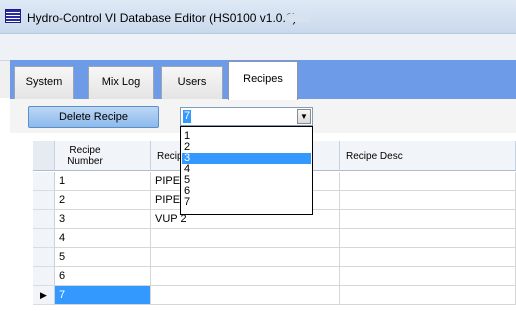  Describe the element at coordinates (246, 180) in the screenshot. I see `dropdown-option: 5` at that location.